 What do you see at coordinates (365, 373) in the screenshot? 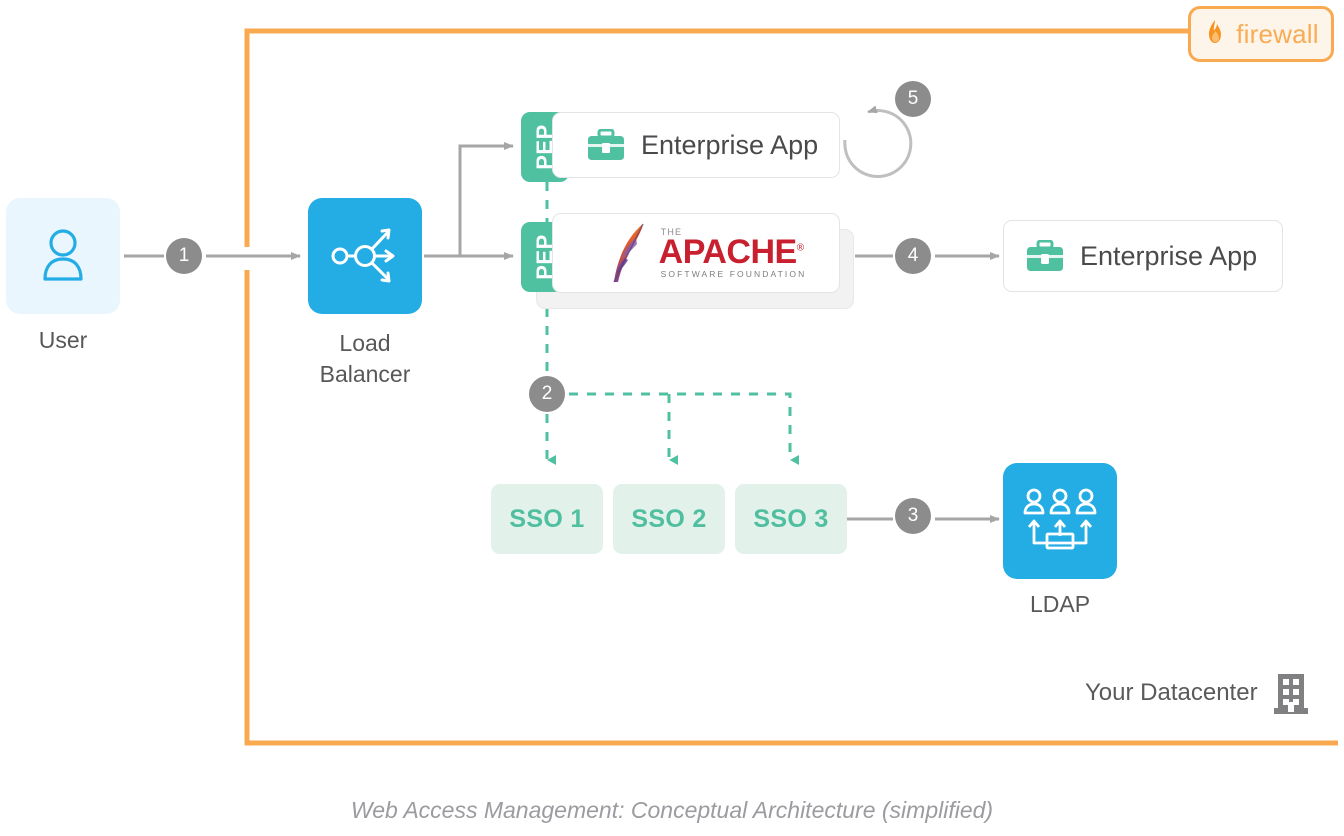
I see `load-balancer-label-line2: Balancer` at bounding box center [365, 373].